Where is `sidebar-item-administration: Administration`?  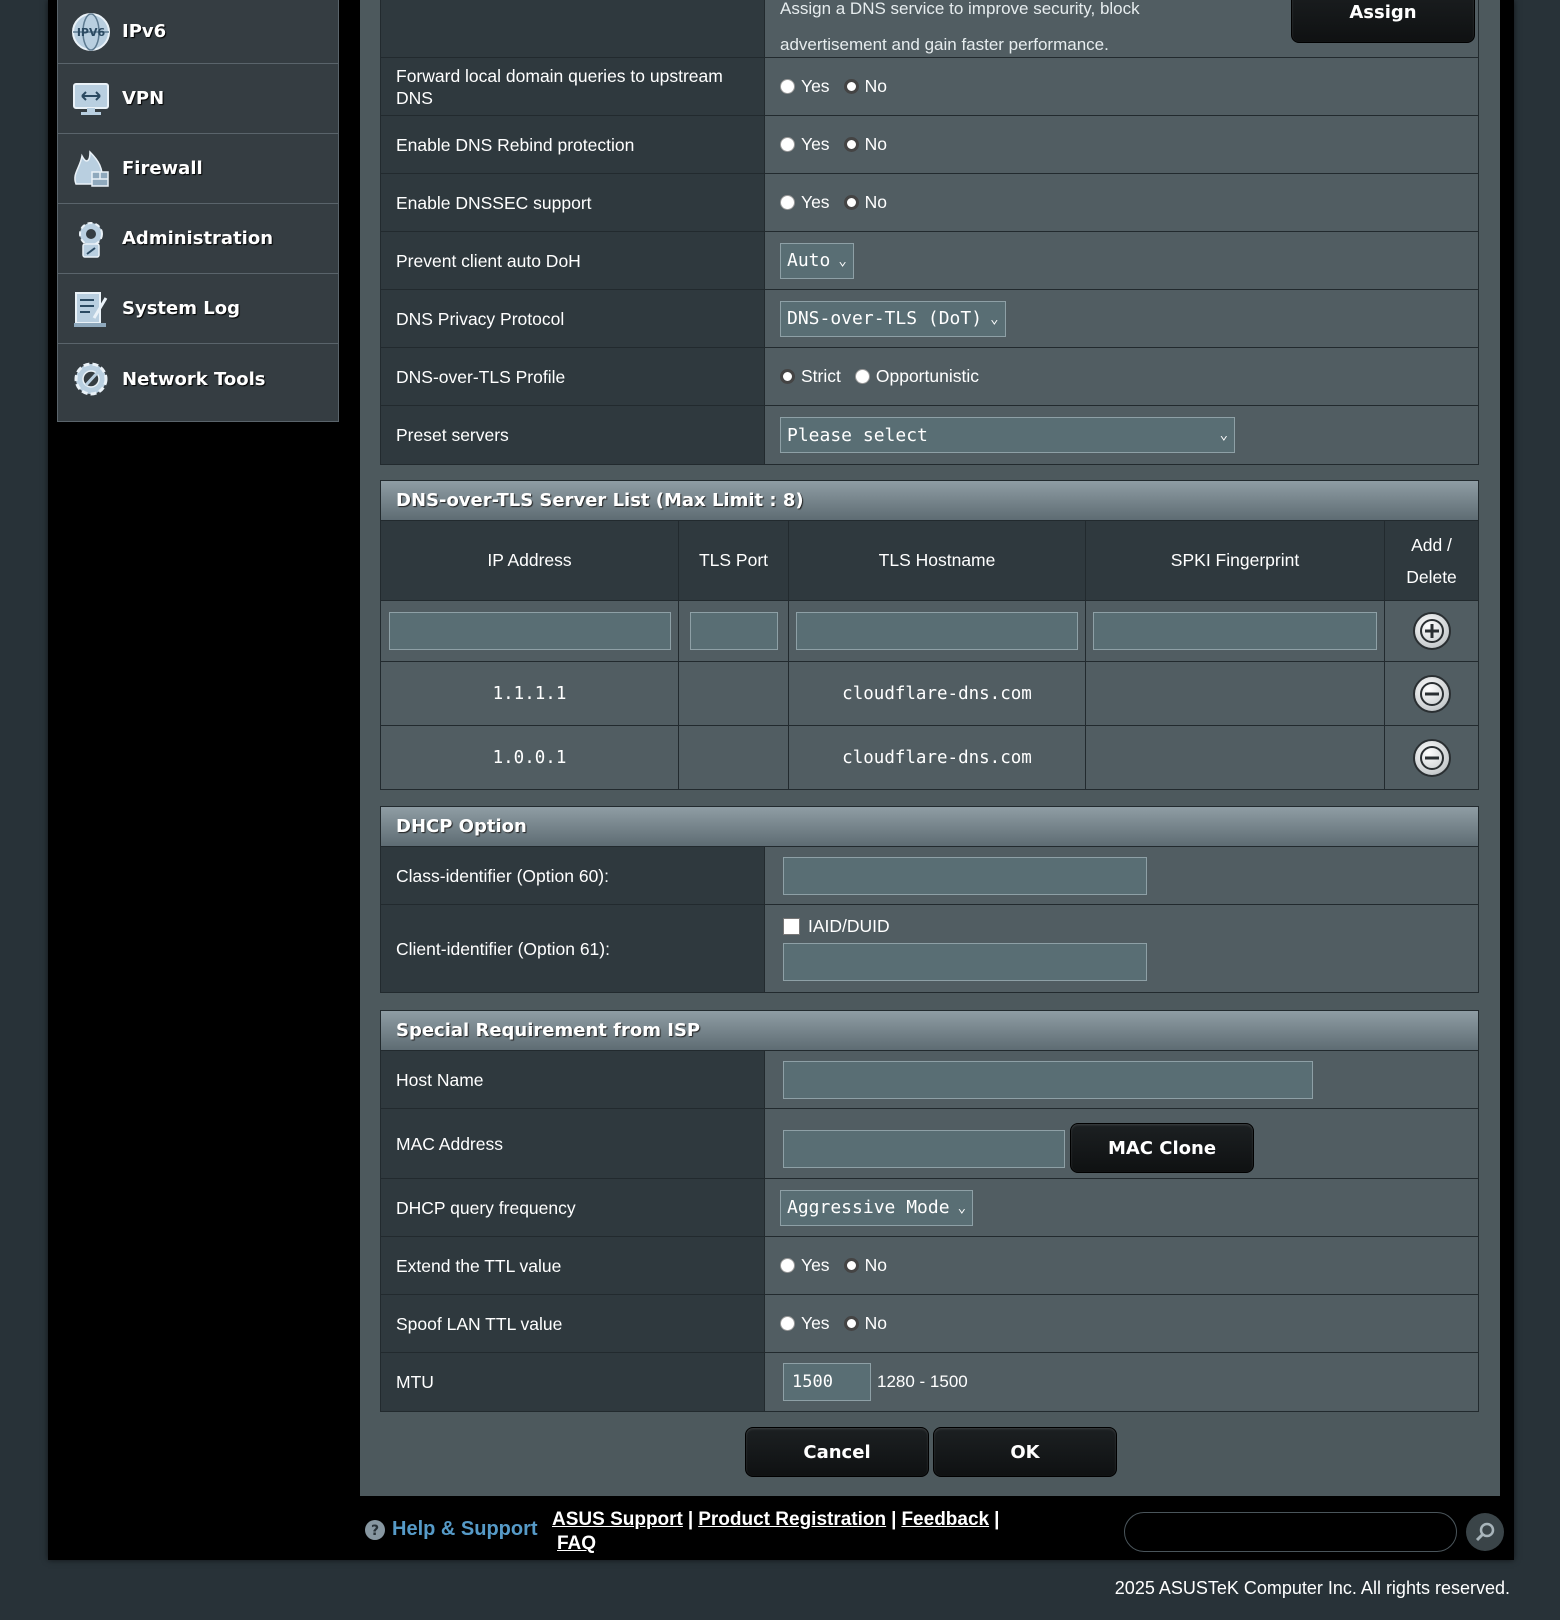 sidebar-item-administration: Administration is located at coordinates (198, 239).